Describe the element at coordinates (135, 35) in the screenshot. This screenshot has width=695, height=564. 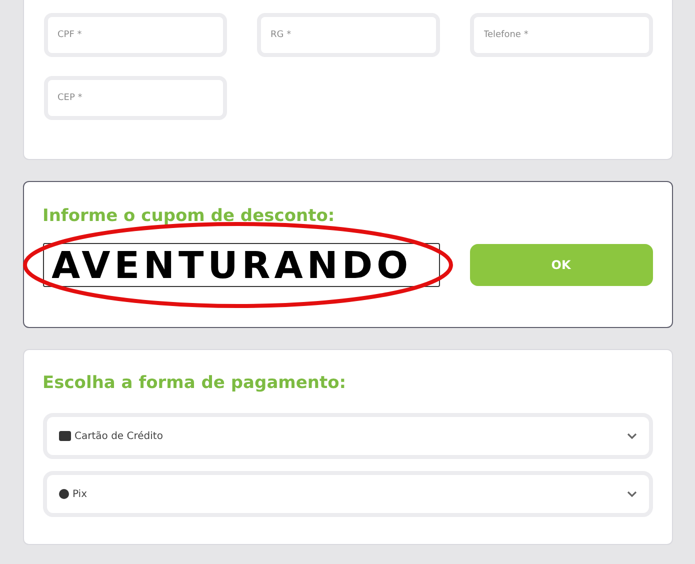
I see `input-field: CPF *` at that location.